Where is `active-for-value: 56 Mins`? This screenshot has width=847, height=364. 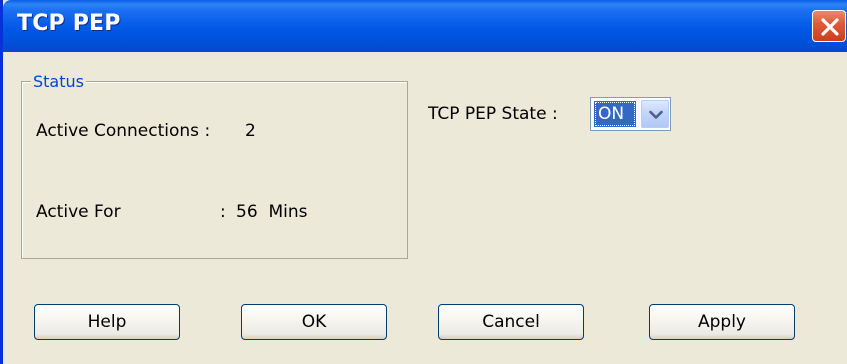 active-for-value: 56 Mins is located at coordinates (272, 212).